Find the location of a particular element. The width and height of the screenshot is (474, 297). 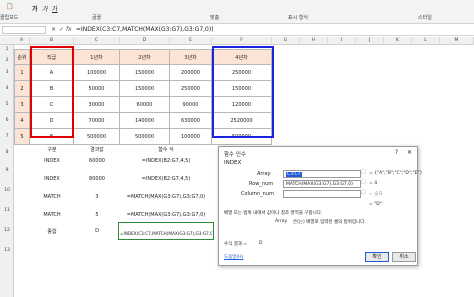

table-header-cell: 1년차 is located at coordinates (97, 57).